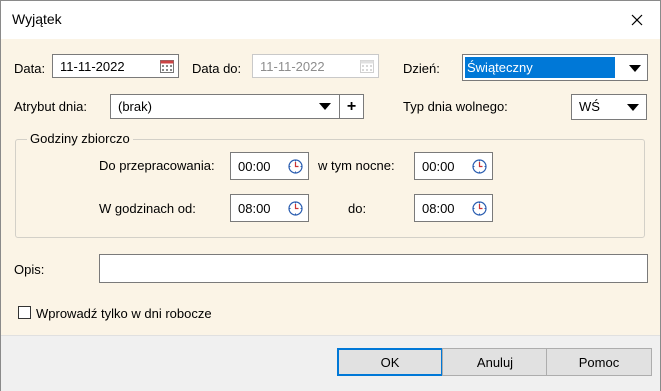 Image resolution: width=661 pixels, height=391 pixels. What do you see at coordinates (421, 68) in the screenshot?
I see `dzien-label: Dzień:` at bounding box center [421, 68].